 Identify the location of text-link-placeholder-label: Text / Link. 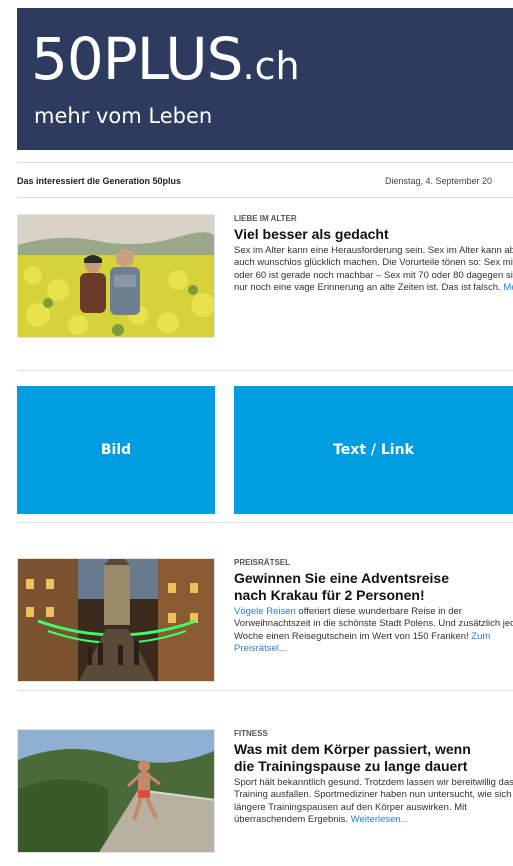
(373, 450).